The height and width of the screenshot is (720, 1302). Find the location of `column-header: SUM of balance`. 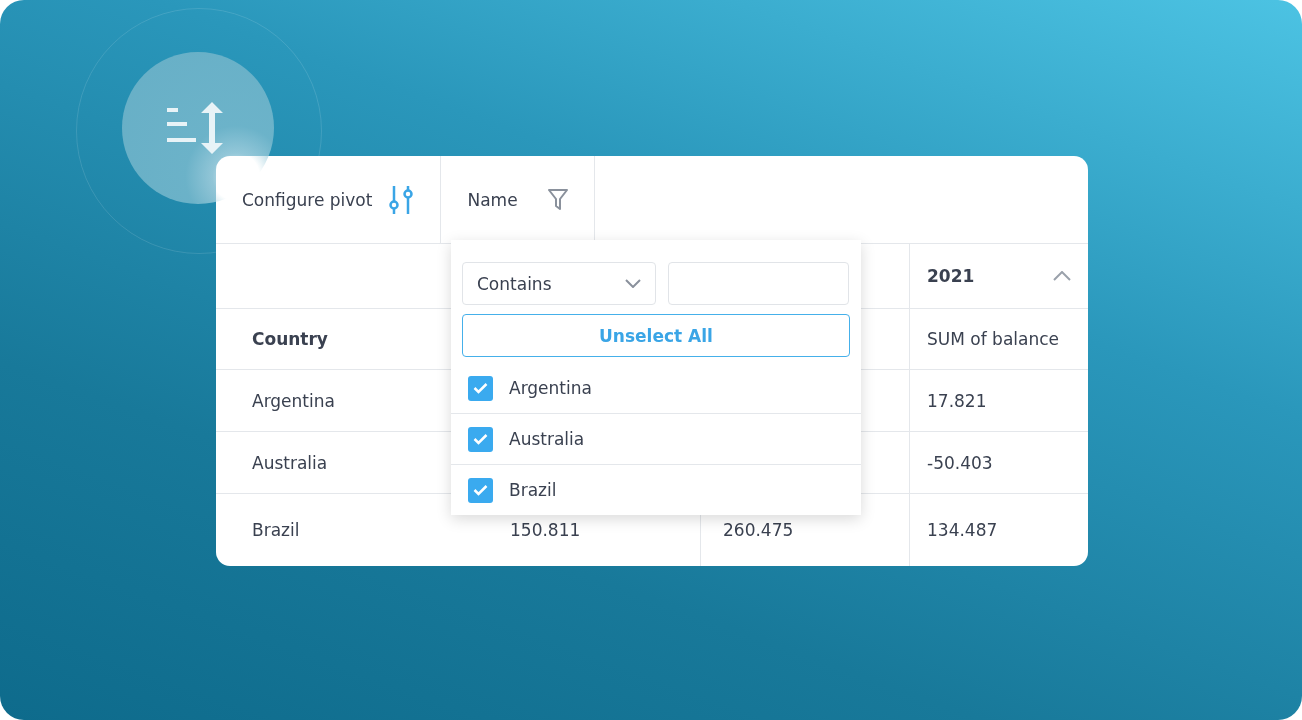

column-header: SUM of balance is located at coordinates (993, 339).